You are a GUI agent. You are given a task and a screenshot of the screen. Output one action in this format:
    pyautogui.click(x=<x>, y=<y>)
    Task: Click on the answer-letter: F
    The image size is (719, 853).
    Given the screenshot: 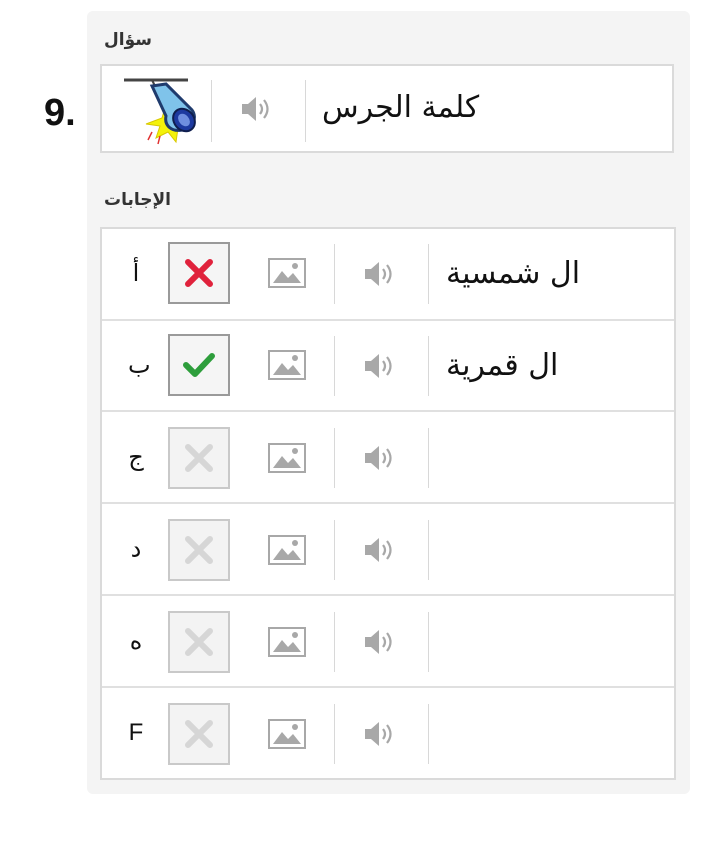 What is the action you would take?
    pyautogui.click(x=136, y=732)
    